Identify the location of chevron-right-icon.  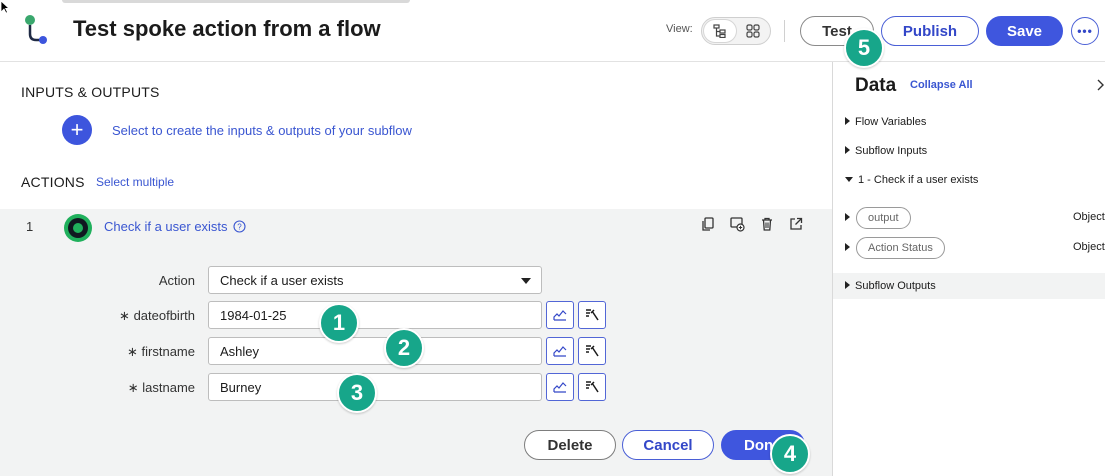
(1100, 85).